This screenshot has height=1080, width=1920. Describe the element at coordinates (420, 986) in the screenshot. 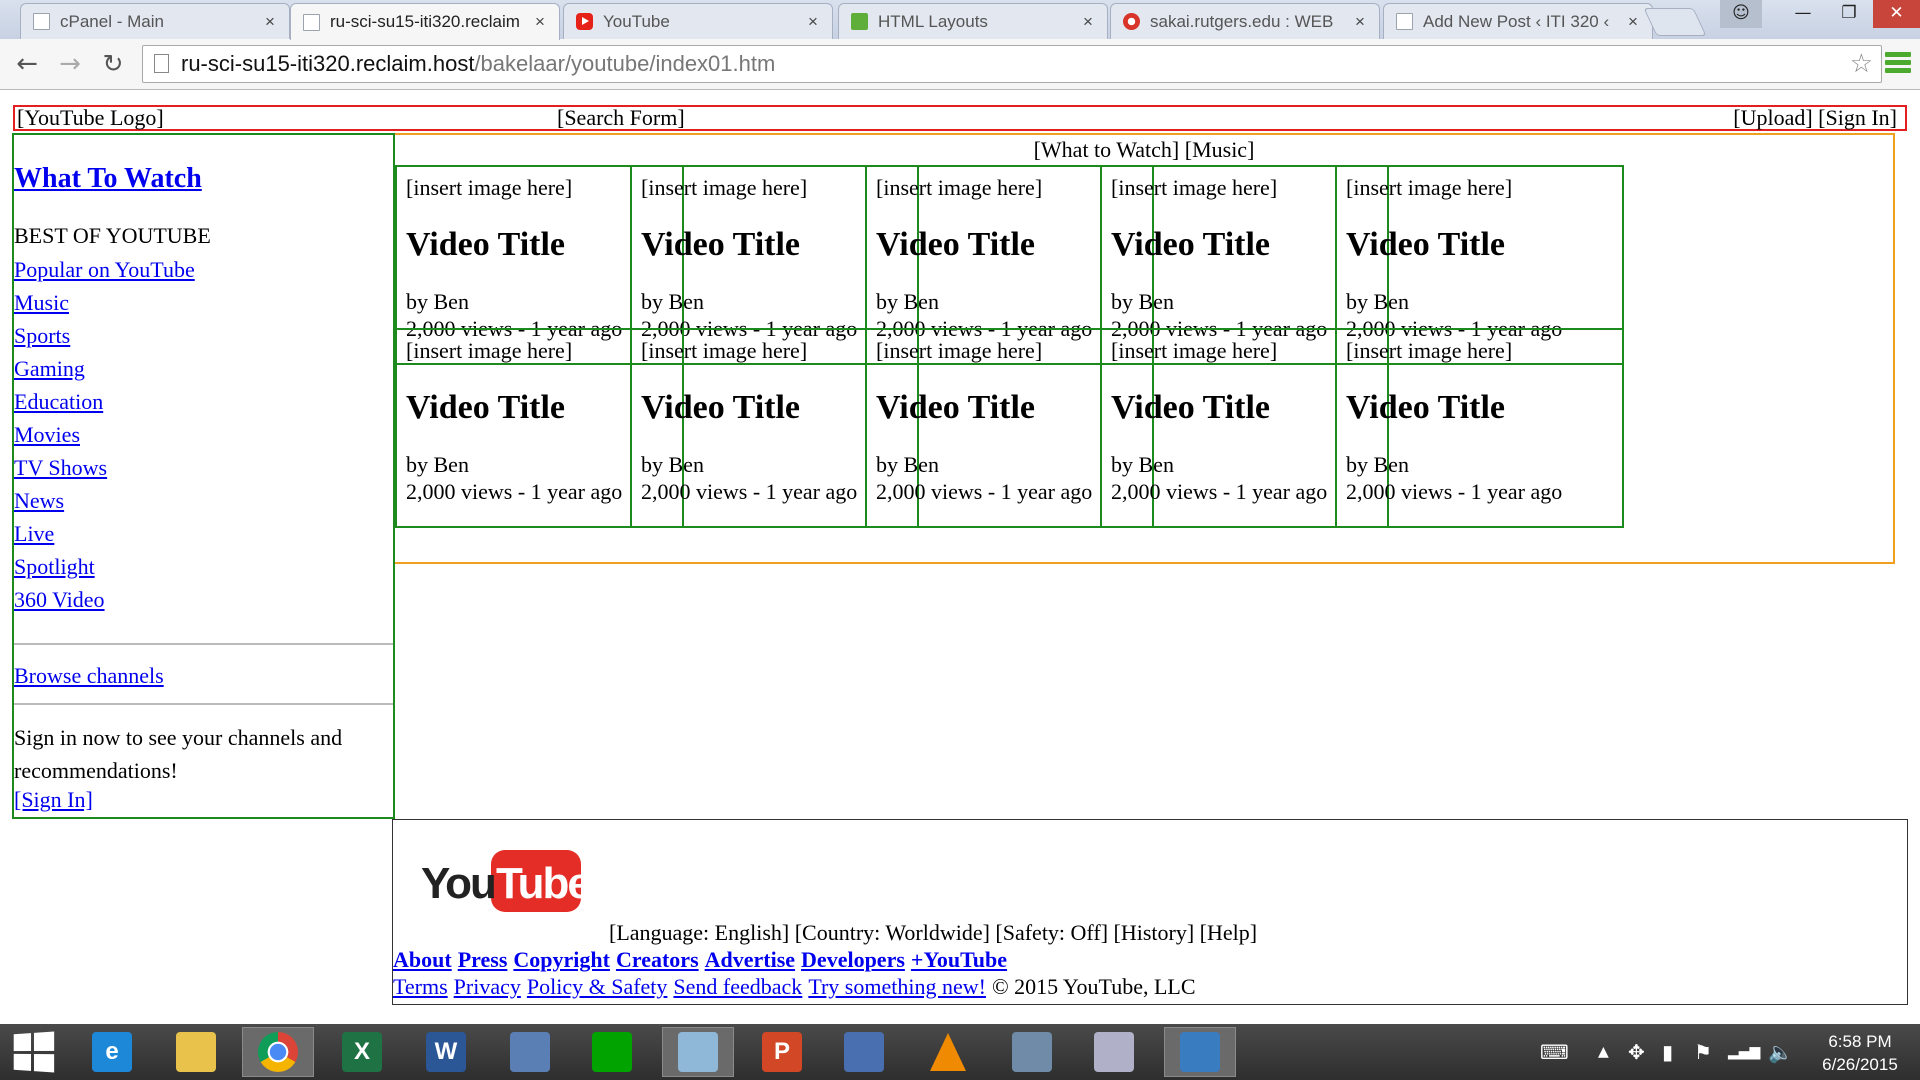

I see `footer-secondary-link: Terms` at that location.